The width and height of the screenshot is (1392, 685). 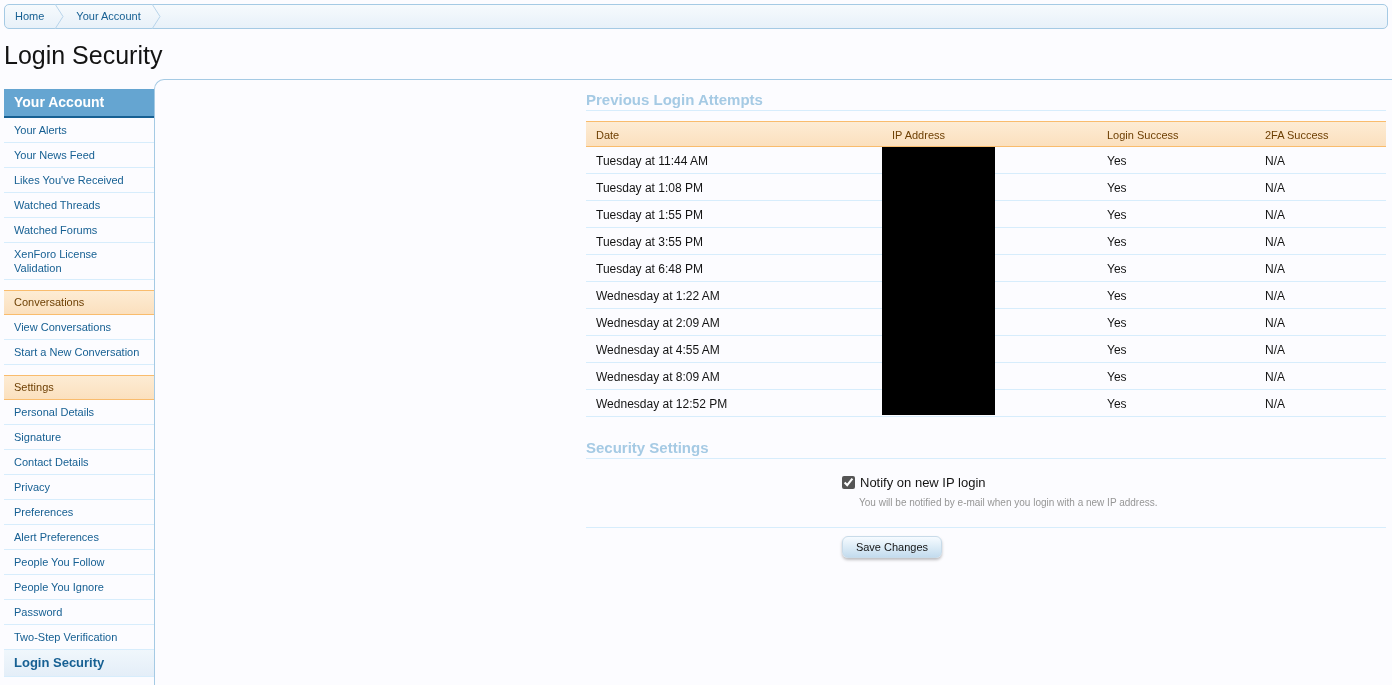 What do you see at coordinates (1143, 135) in the screenshot?
I see `column-header: Login Success` at bounding box center [1143, 135].